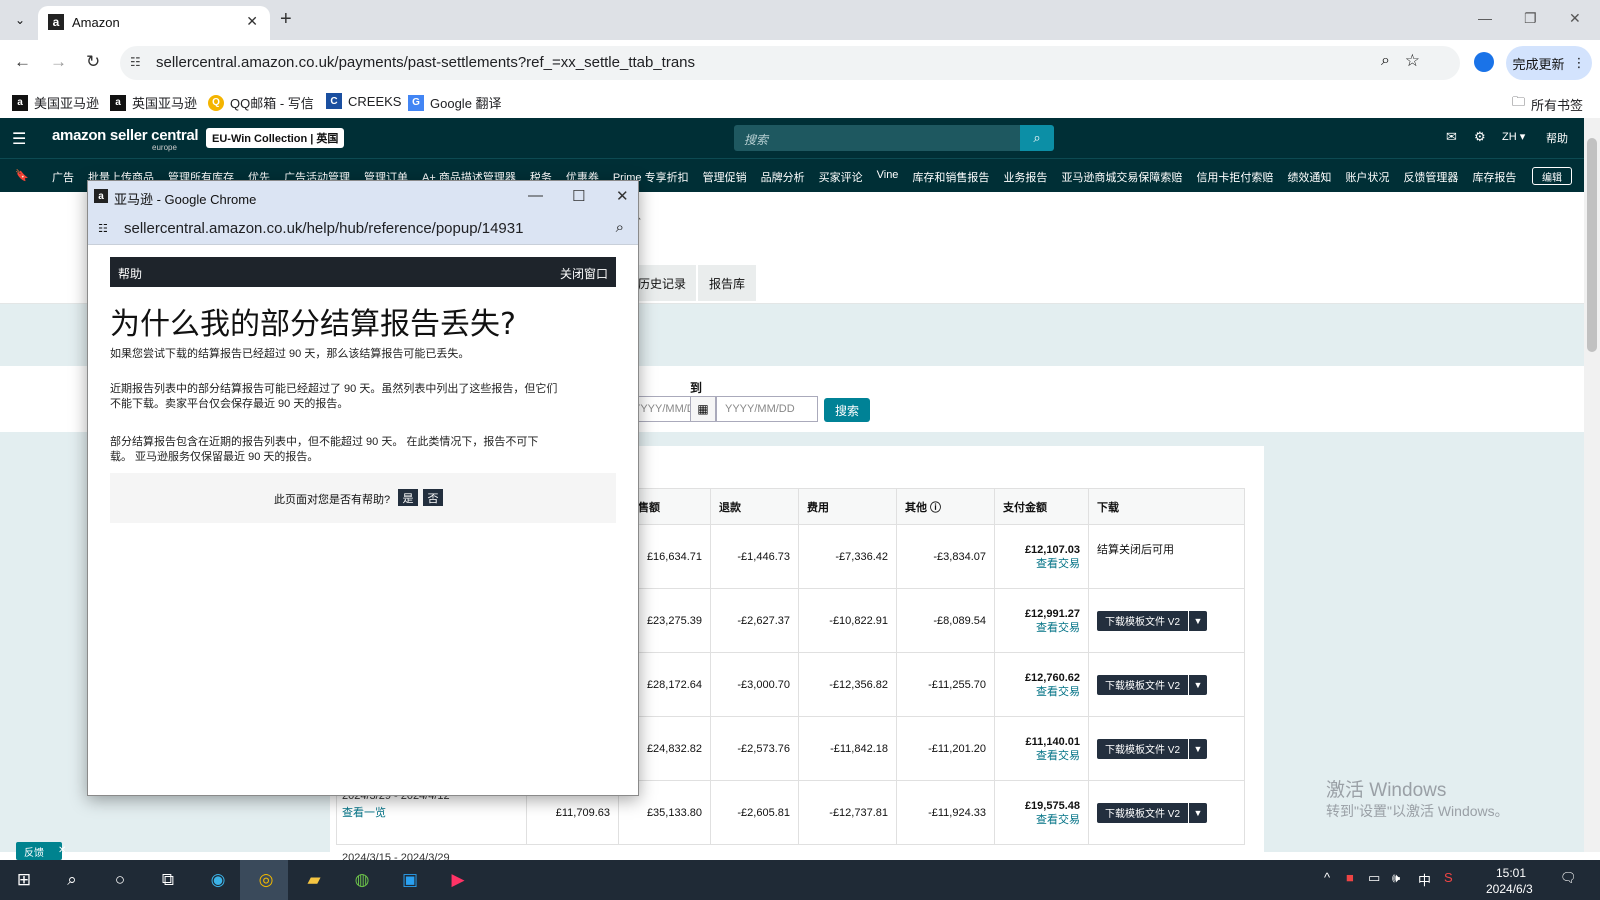 This screenshot has height=900, width=1600. I want to click on tab-search-chevron-icon: ⌄, so click(20, 20).